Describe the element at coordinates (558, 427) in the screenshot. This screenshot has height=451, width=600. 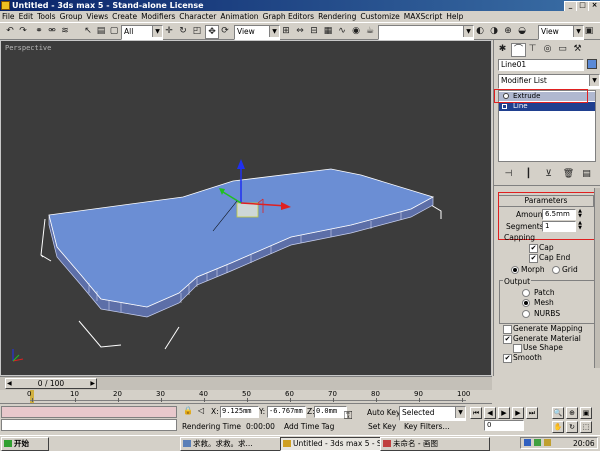
I see `pan-icon: ✋` at that location.